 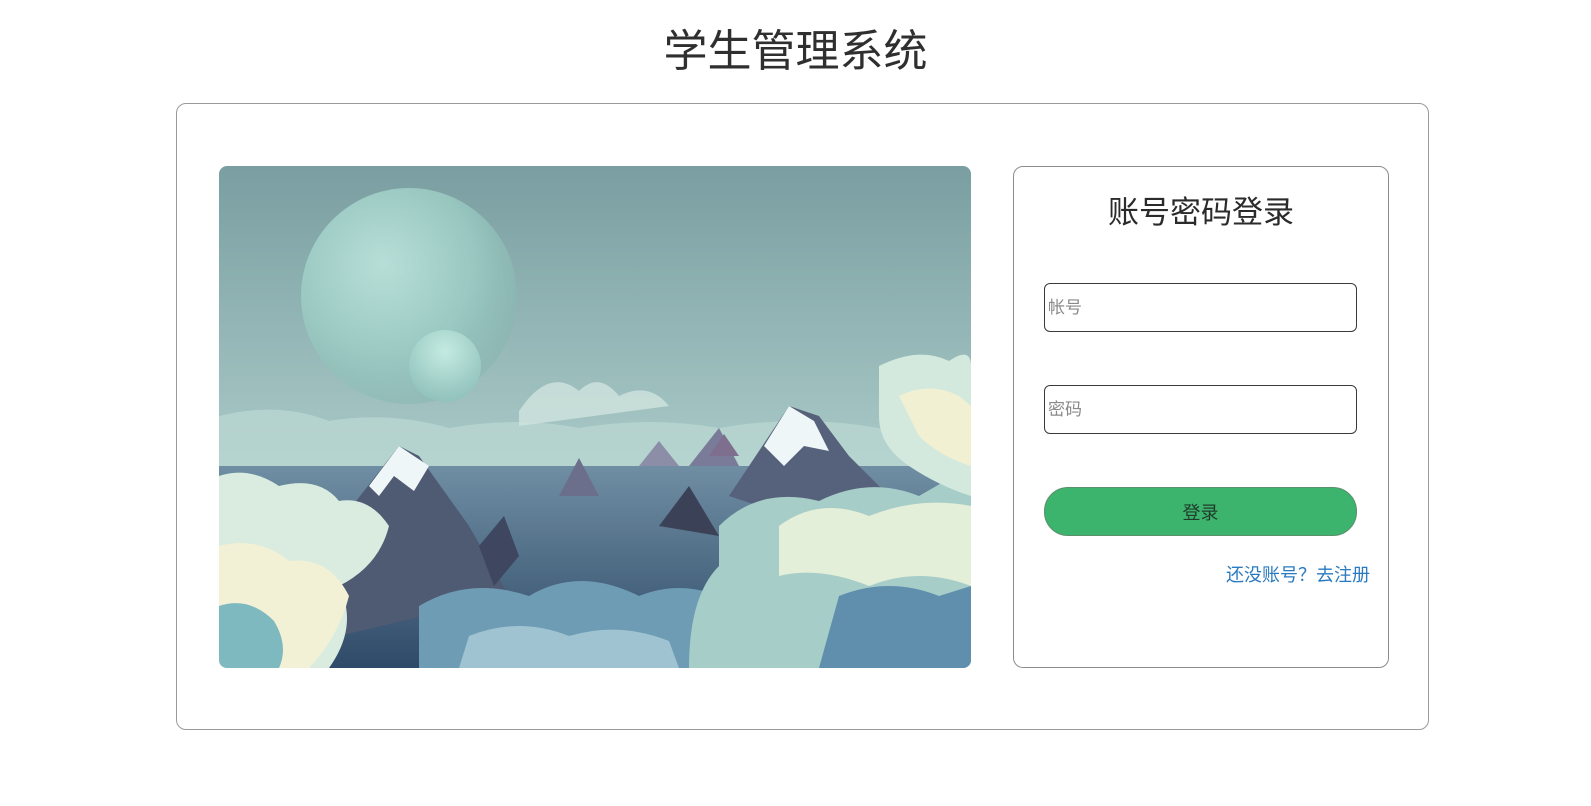 I want to click on page-title: 学生管理系统, so click(x=795, y=51).